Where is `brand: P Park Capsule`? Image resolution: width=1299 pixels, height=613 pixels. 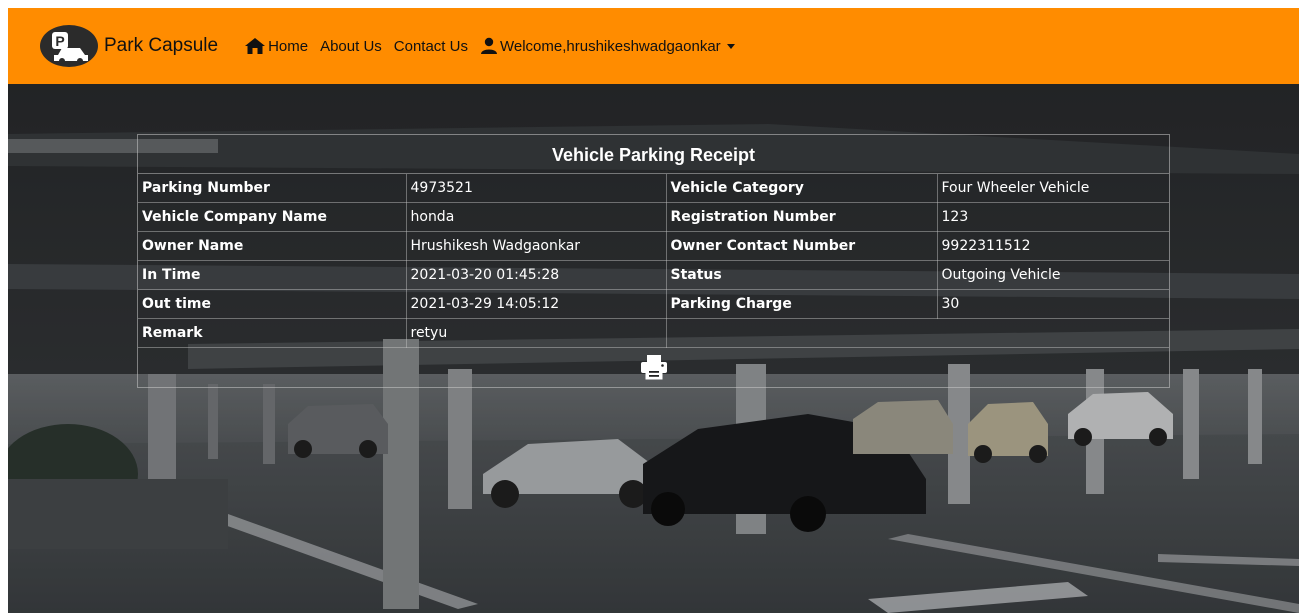 brand: P Park Capsule is located at coordinates (129, 46).